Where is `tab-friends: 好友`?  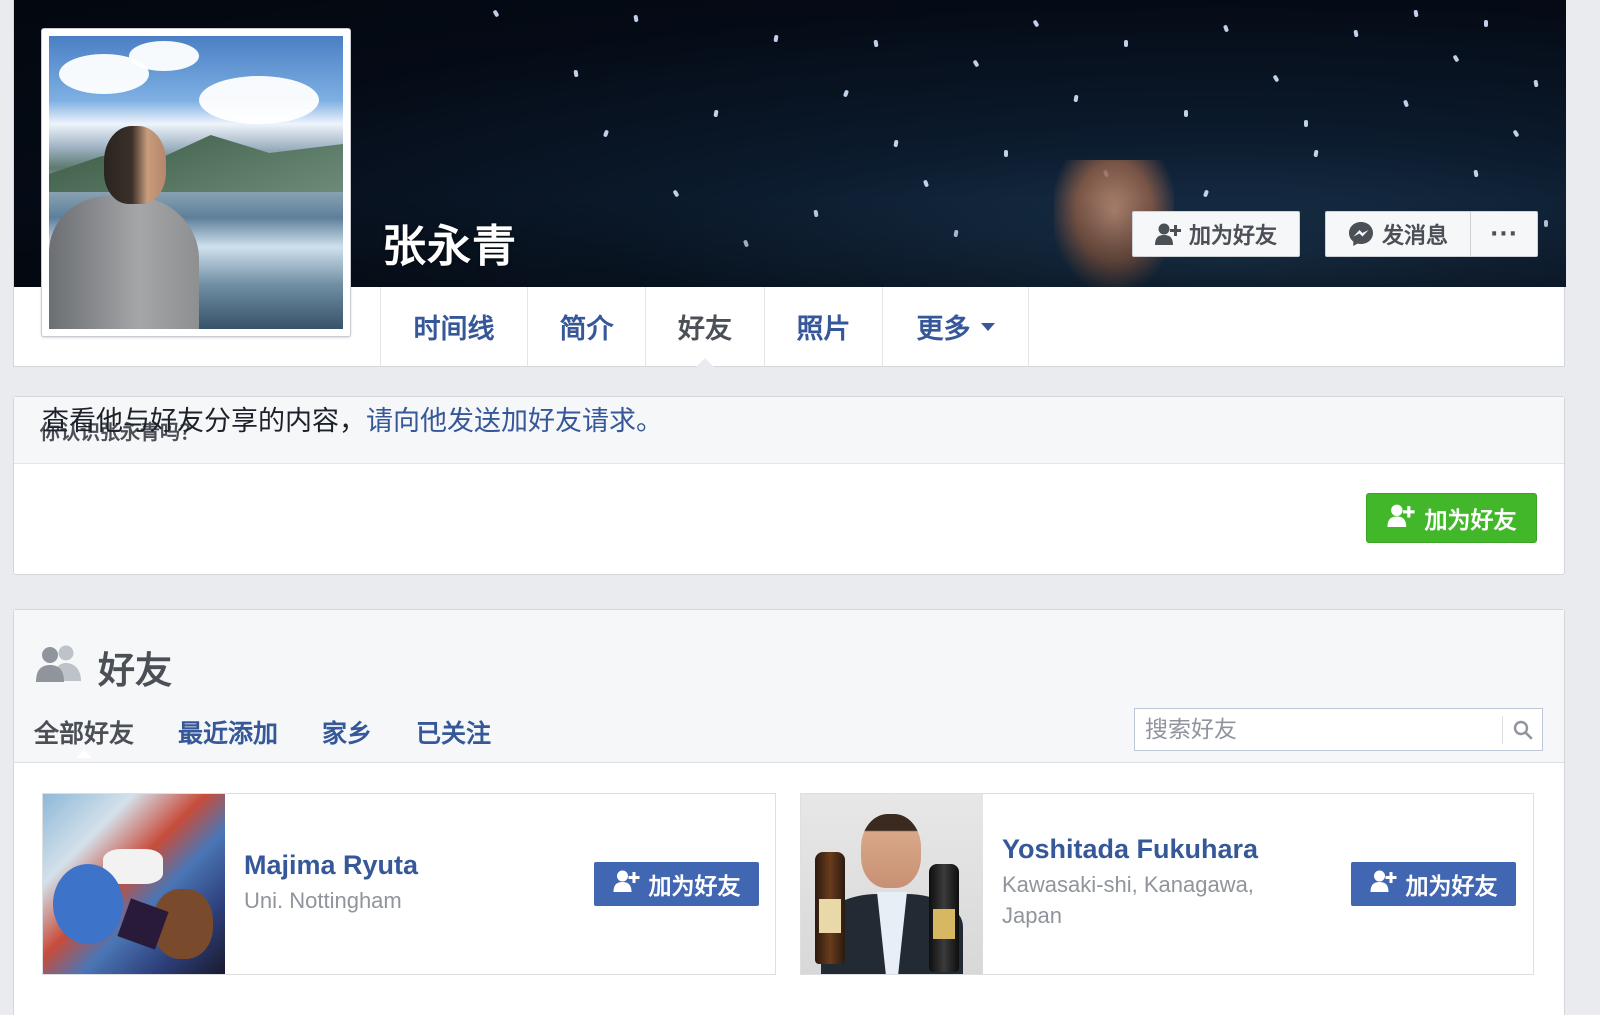 tab-friends: 好友 is located at coordinates (705, 327).